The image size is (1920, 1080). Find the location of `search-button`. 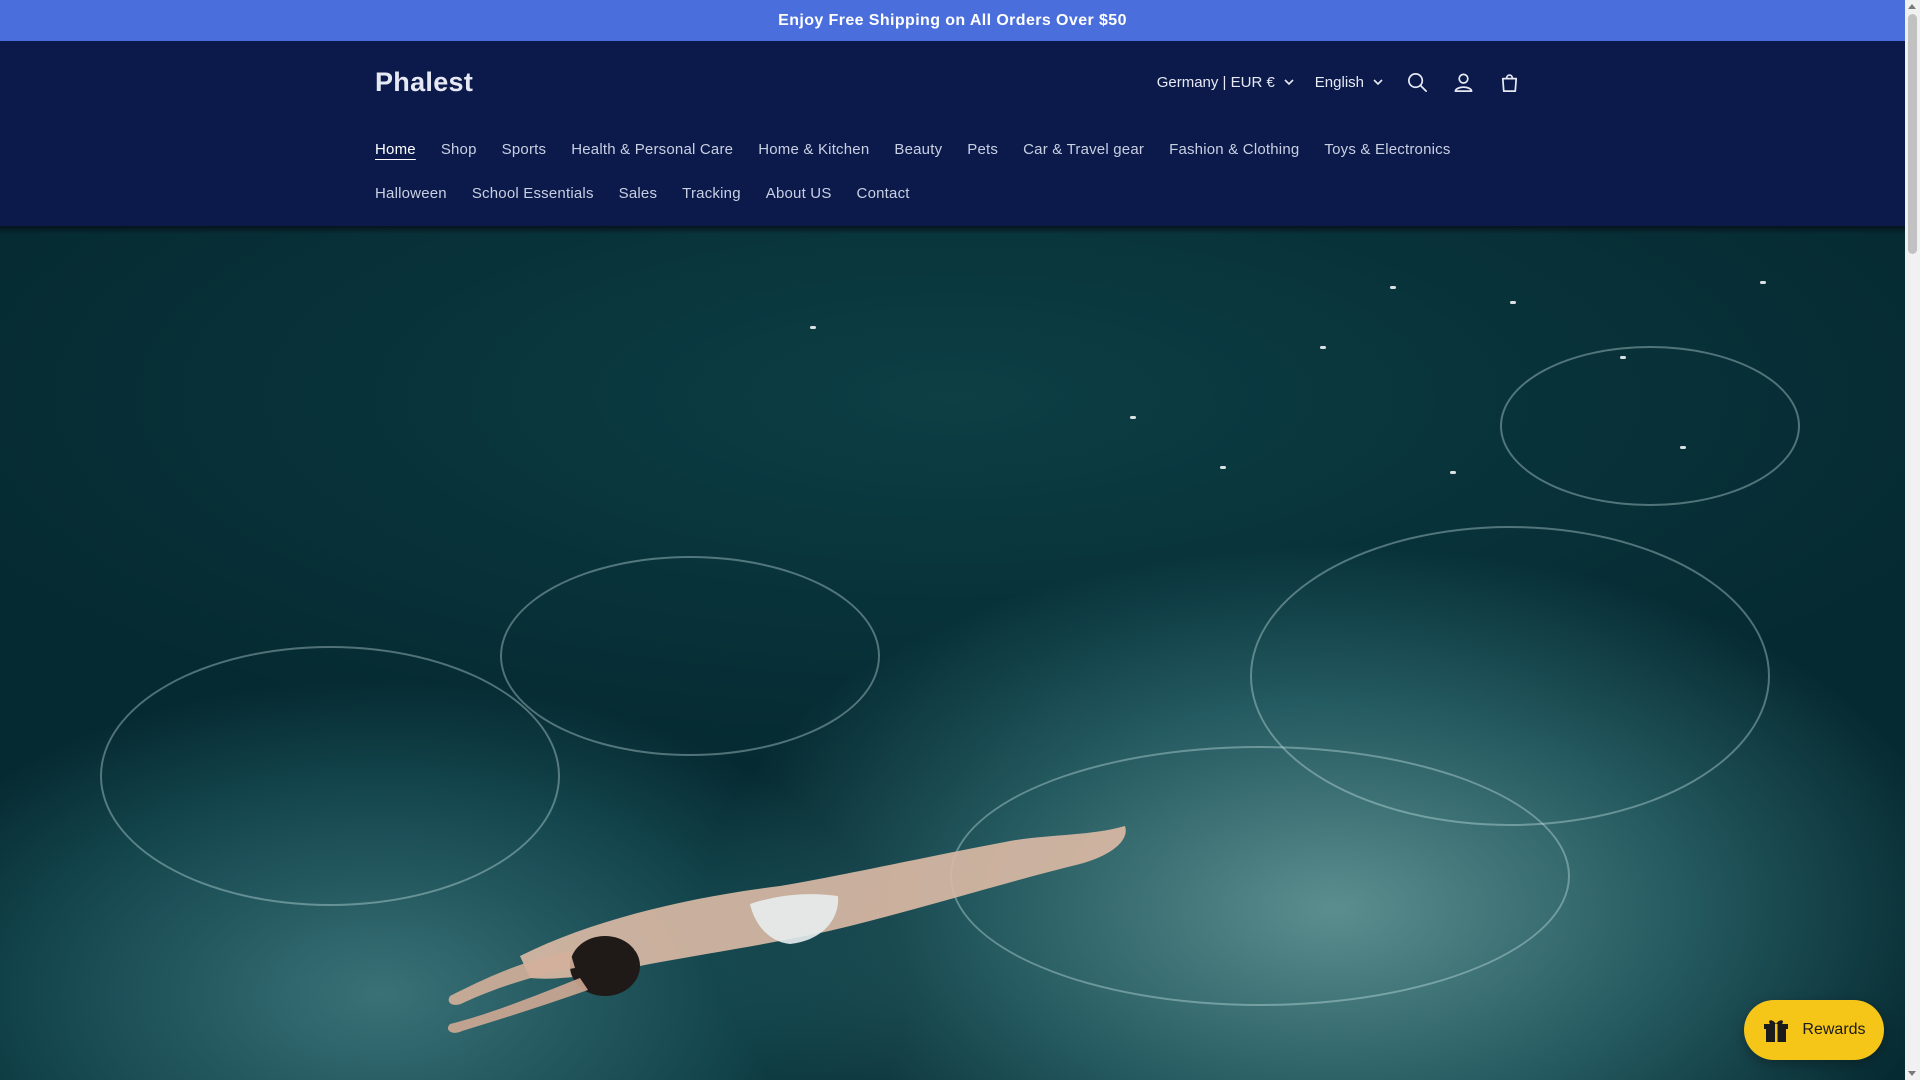

search-button is located at coordinates (1417, 82).